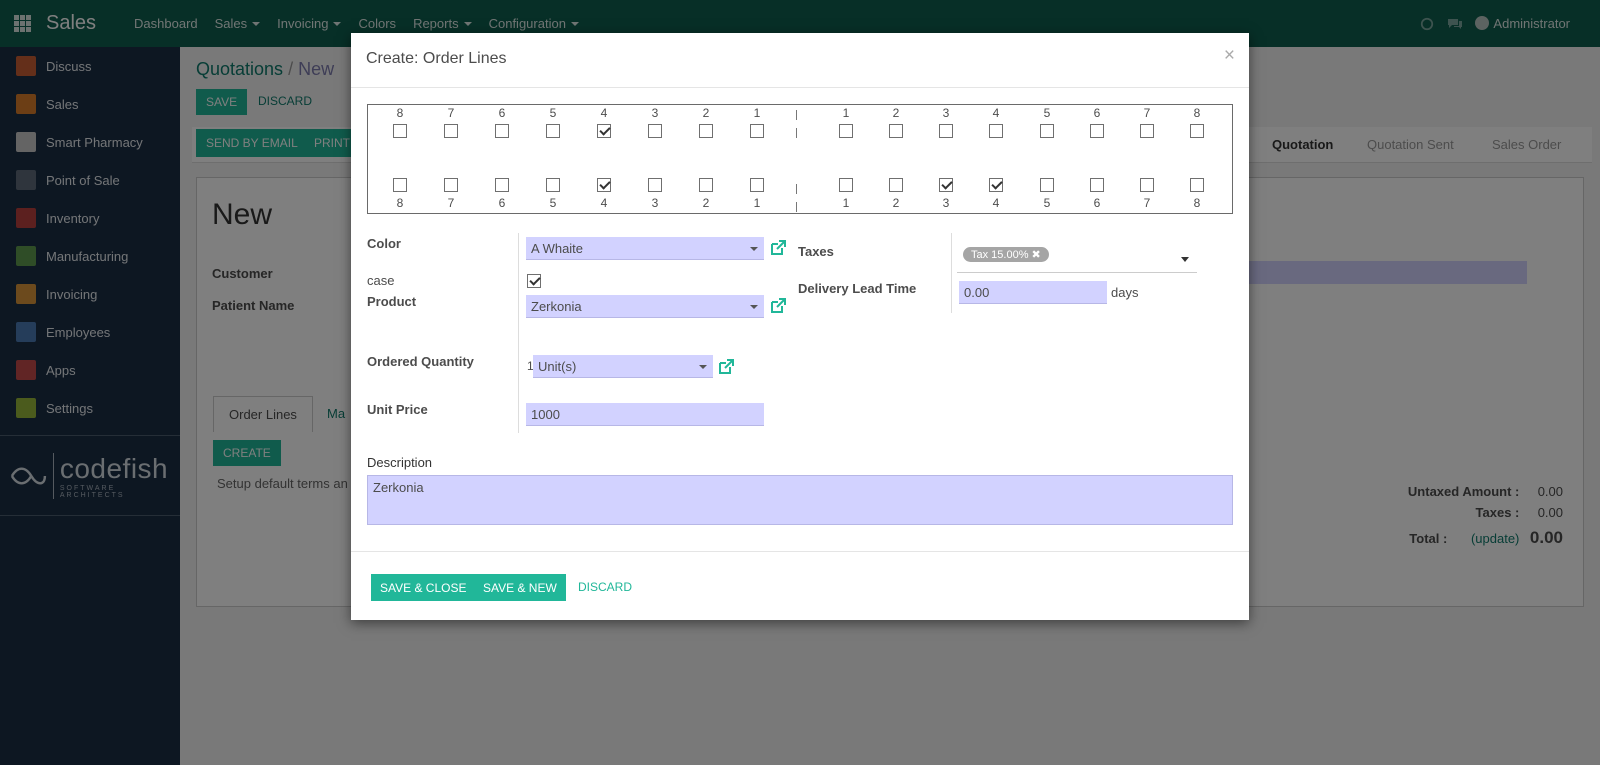 This screenshot has width=1600, height=765. Describe the element at coordinates (534, 281) in the screenshot. I see `case-checkbox` at that location.